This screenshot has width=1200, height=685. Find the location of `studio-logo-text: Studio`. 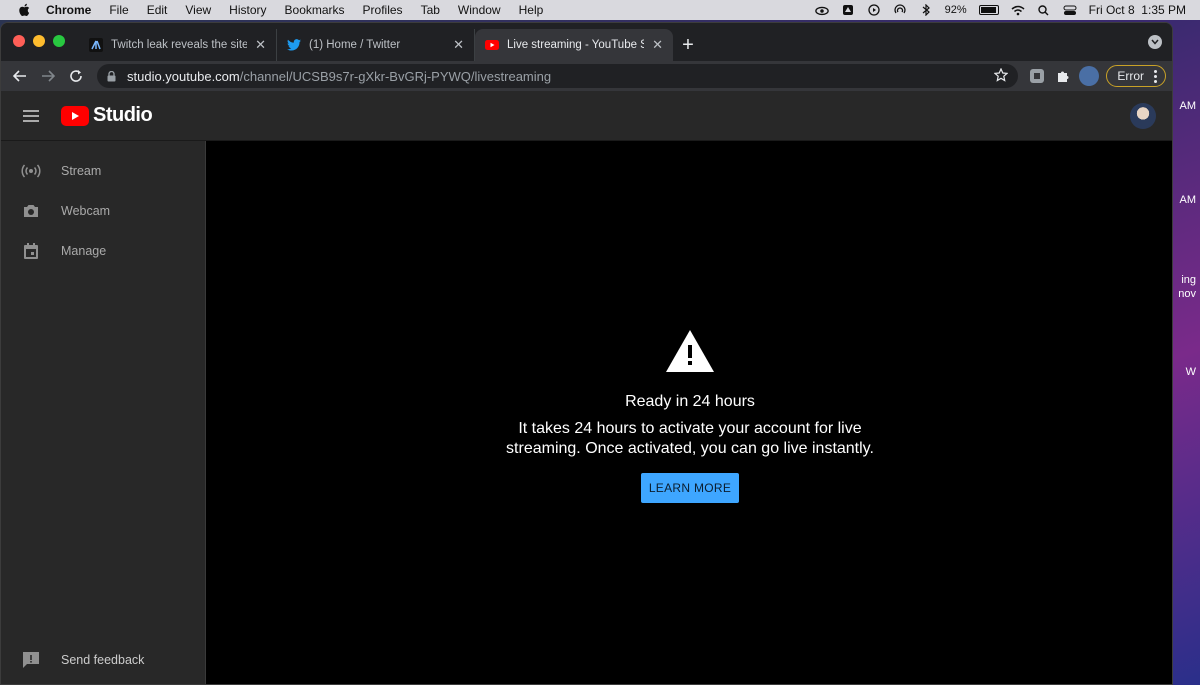

studio-logo-text: Studio is located at coordinates (123, 115).